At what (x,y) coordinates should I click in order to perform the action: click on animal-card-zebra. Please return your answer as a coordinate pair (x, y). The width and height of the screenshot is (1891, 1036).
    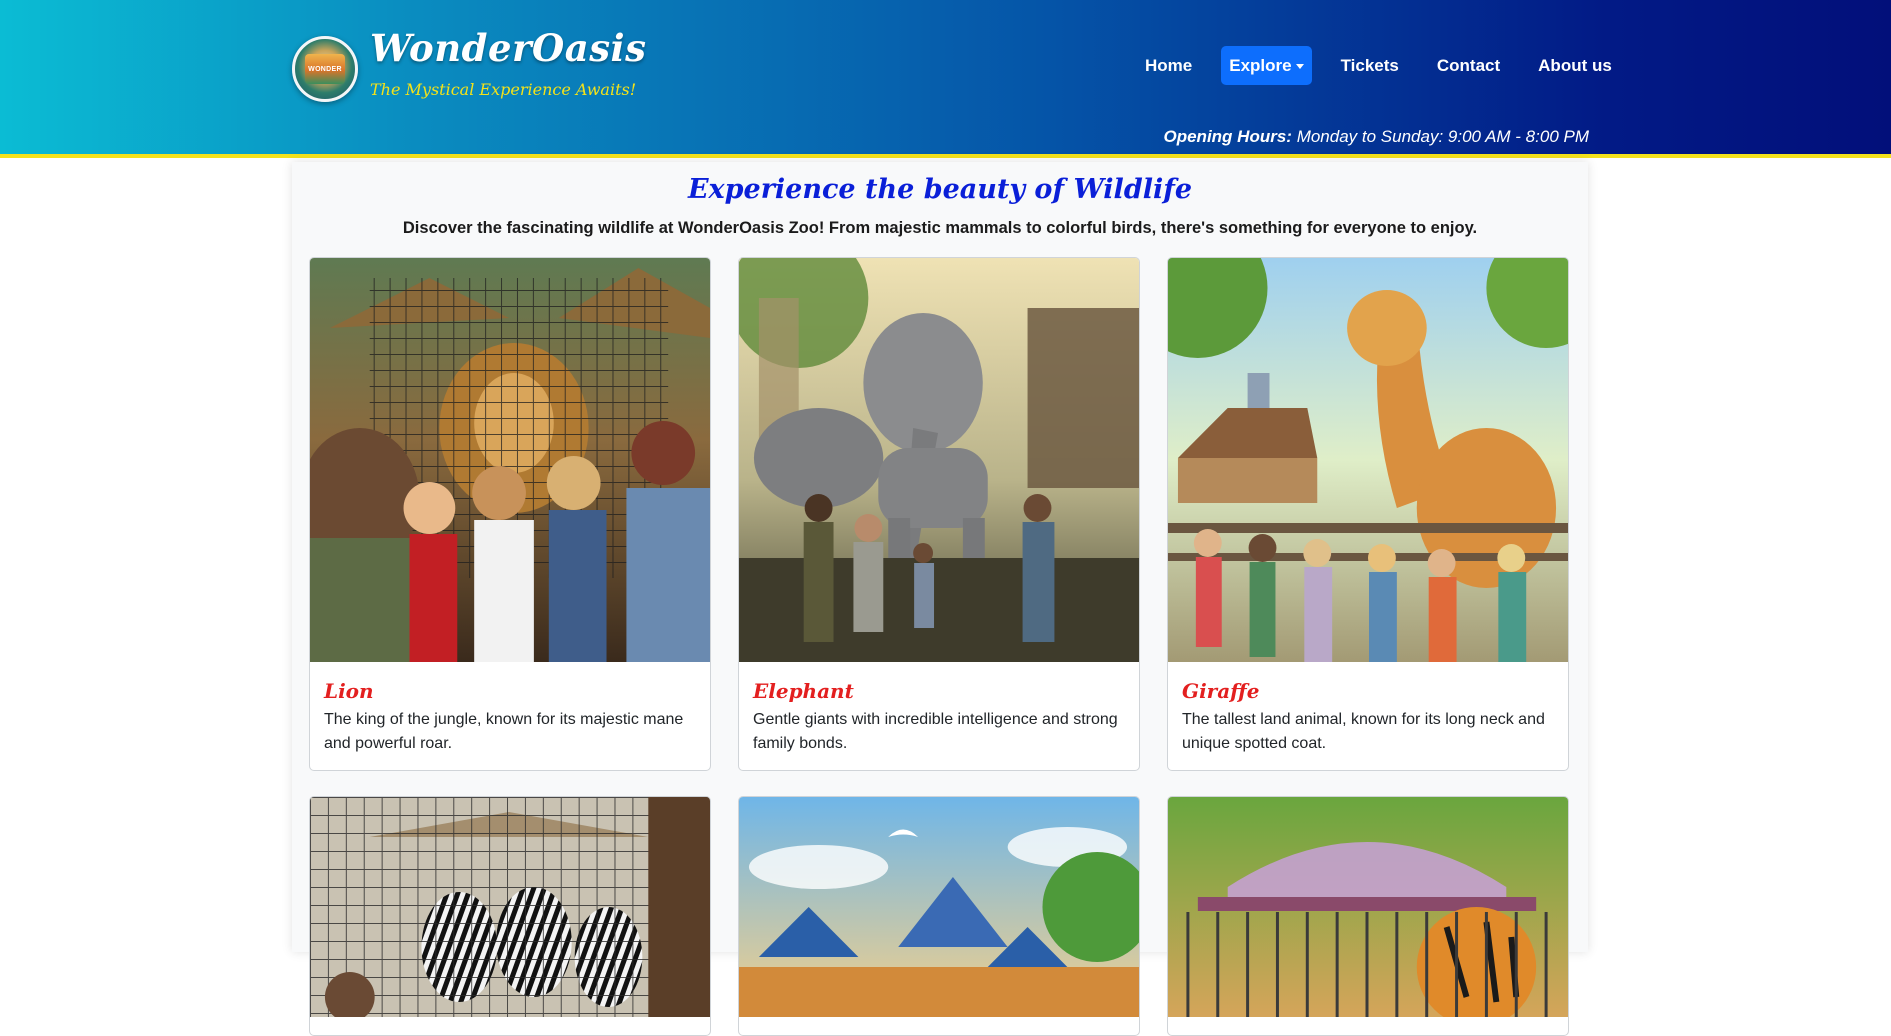
    Looking at the image, I should click on (510, 916).